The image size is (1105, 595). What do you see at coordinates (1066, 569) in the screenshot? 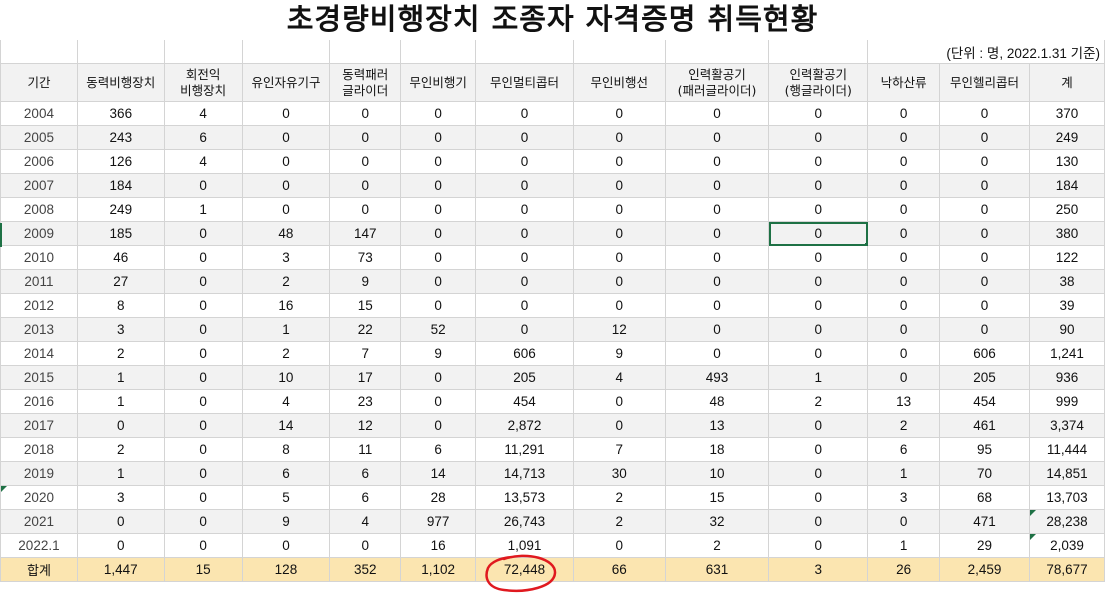
I see `total-cell: 78,677` at bounding box center [1066, 569].